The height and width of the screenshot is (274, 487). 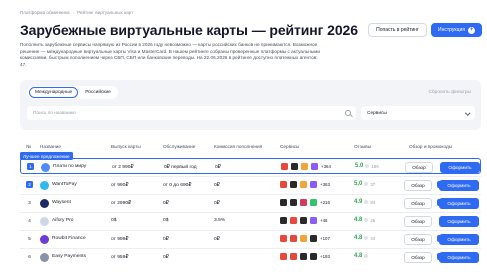 What do you see at coordinates (69, 256) in the screenshot?
I see `provider-name: Easy Payments` at bounding box center [69, 256].